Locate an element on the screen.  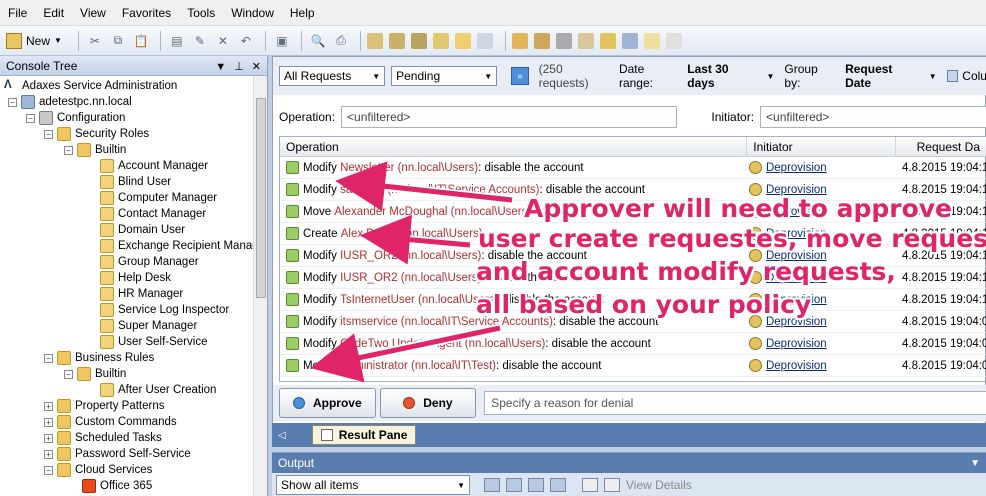
copy-icon: ⧉ is located at coordinates (118, 41).